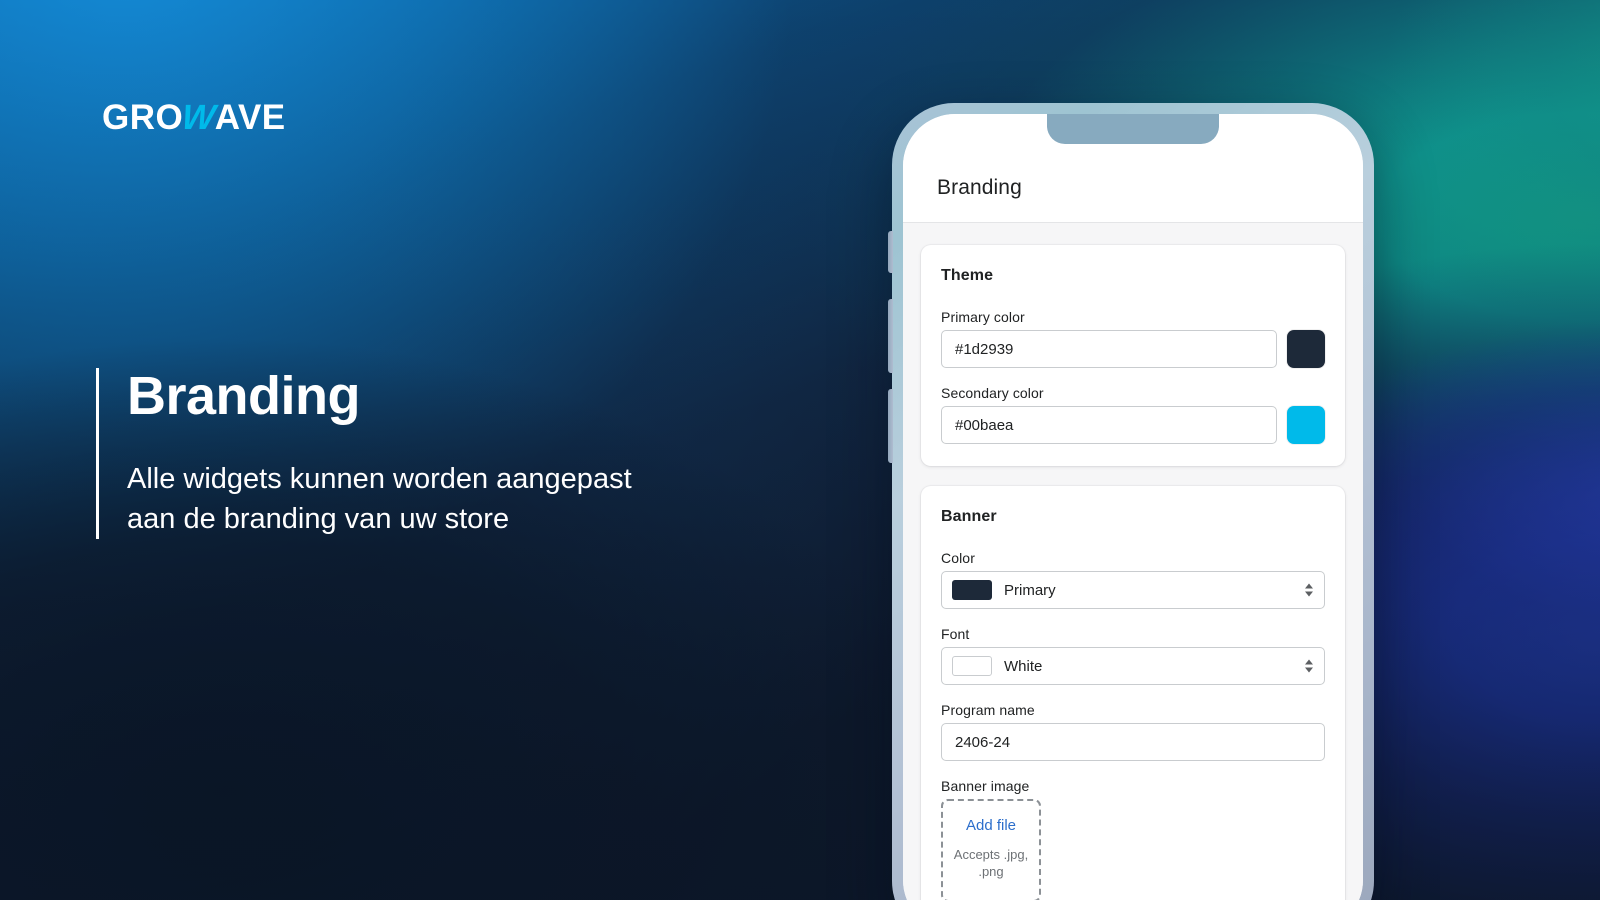 The image size is (1600, 900). Describe the element at coordinates (972, 590) in the screenshot. I see `banner-color-chip` at that location.